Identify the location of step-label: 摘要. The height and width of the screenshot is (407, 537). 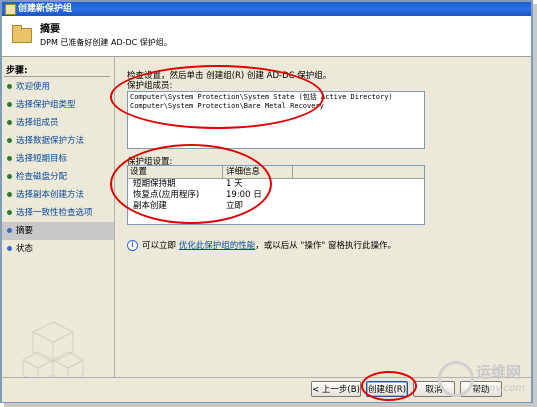
(25, 231).